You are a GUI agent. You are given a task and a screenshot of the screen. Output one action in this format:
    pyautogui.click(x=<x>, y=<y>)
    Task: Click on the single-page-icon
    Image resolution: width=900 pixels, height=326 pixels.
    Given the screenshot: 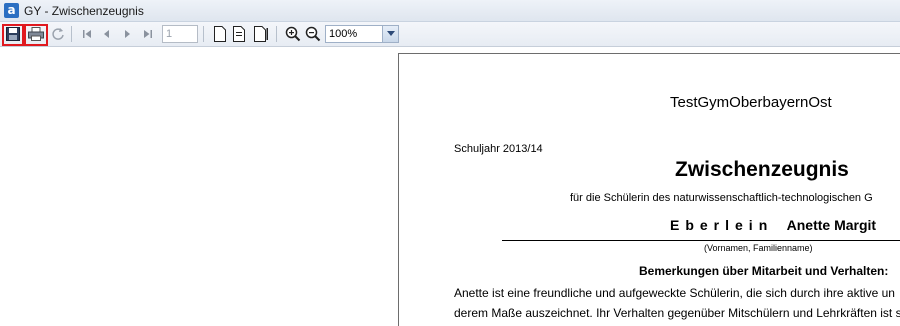 What is the action you would take?
    pyautogui.click(x=220, y=34)
    